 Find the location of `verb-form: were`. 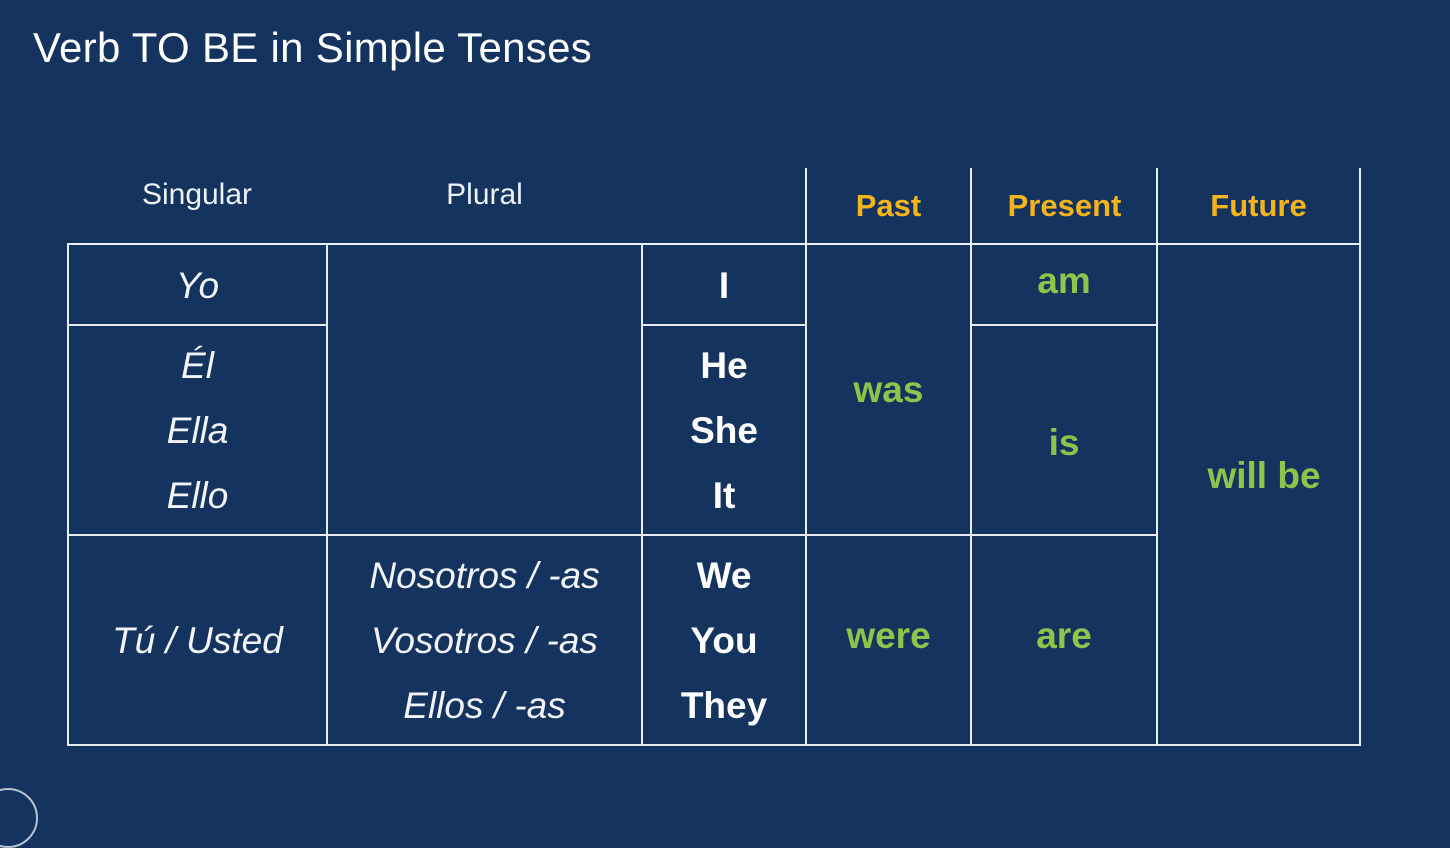

verb-form: were is located at coordinates (888, 635).